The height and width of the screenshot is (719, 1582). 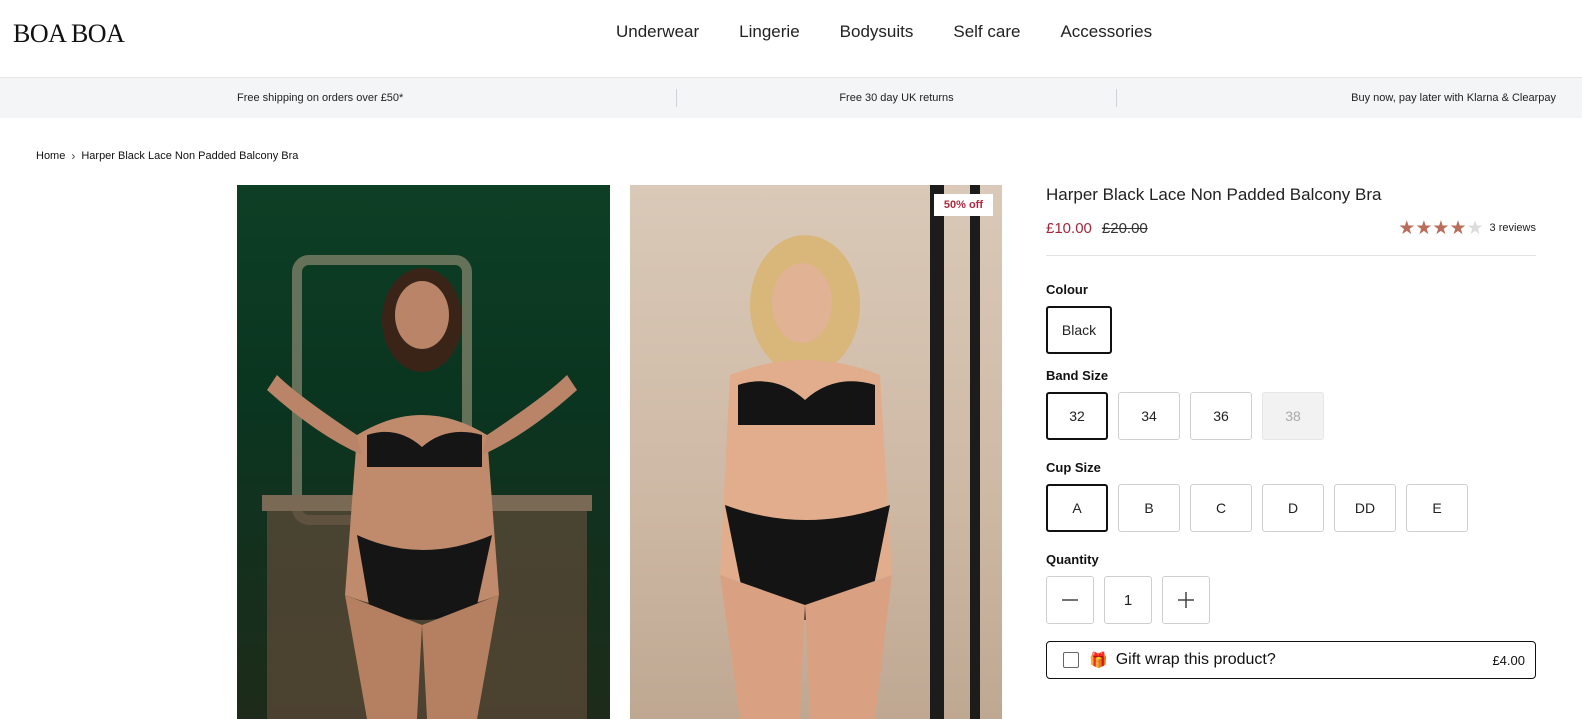 I want to click on plus-icon, so click(x=1186, y=600).